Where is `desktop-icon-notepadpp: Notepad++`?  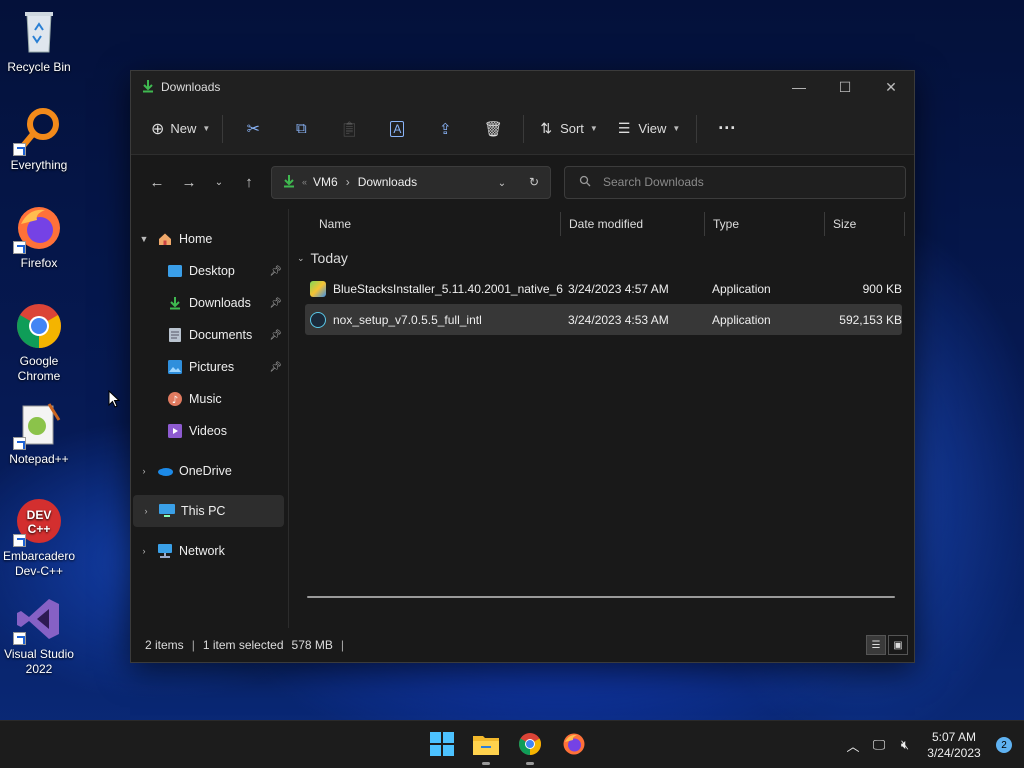 desktop-icon-notepadpp: Notepad++ is located at coordinates (39, 433).